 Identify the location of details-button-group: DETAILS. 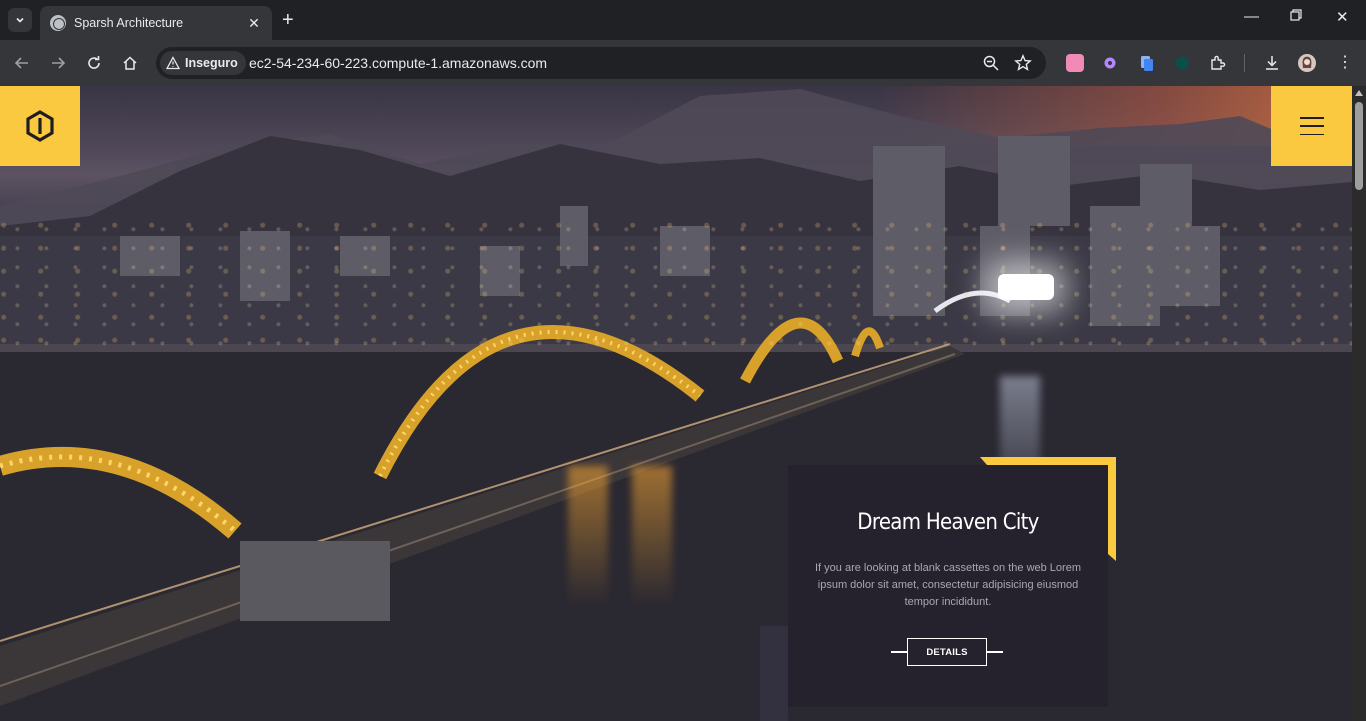
(947, 652).